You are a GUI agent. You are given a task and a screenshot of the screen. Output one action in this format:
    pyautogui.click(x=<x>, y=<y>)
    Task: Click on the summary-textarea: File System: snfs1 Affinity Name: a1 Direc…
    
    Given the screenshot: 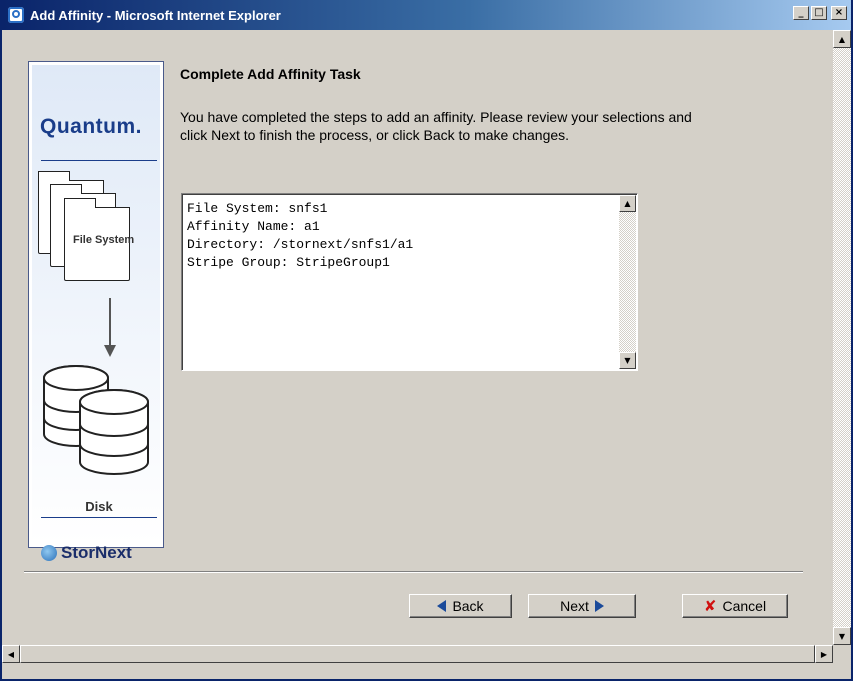 What is the action you would take?
    pyautogui.click(x=409, y=282)
    